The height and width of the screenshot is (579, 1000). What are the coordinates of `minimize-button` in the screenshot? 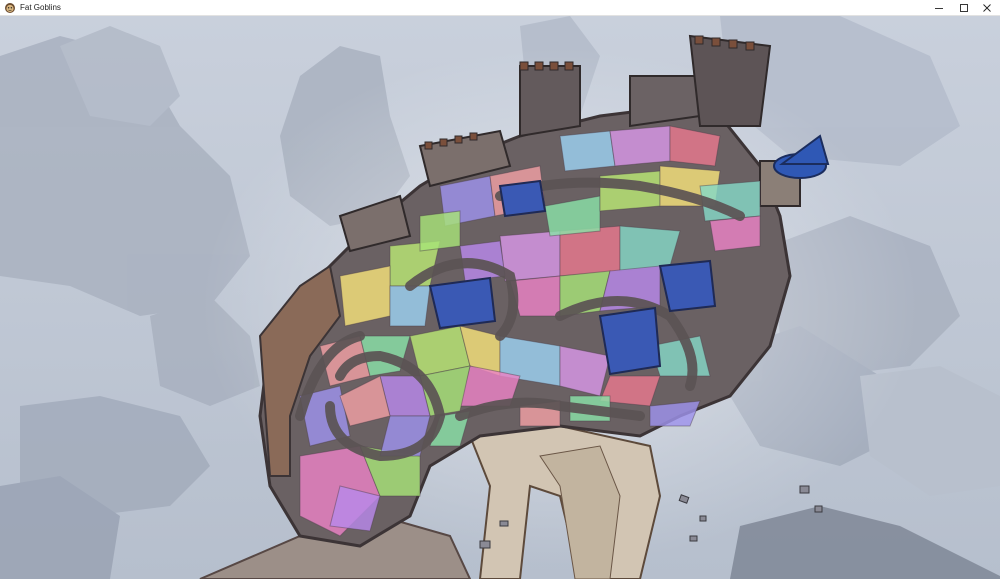 It's located at (939, 8).